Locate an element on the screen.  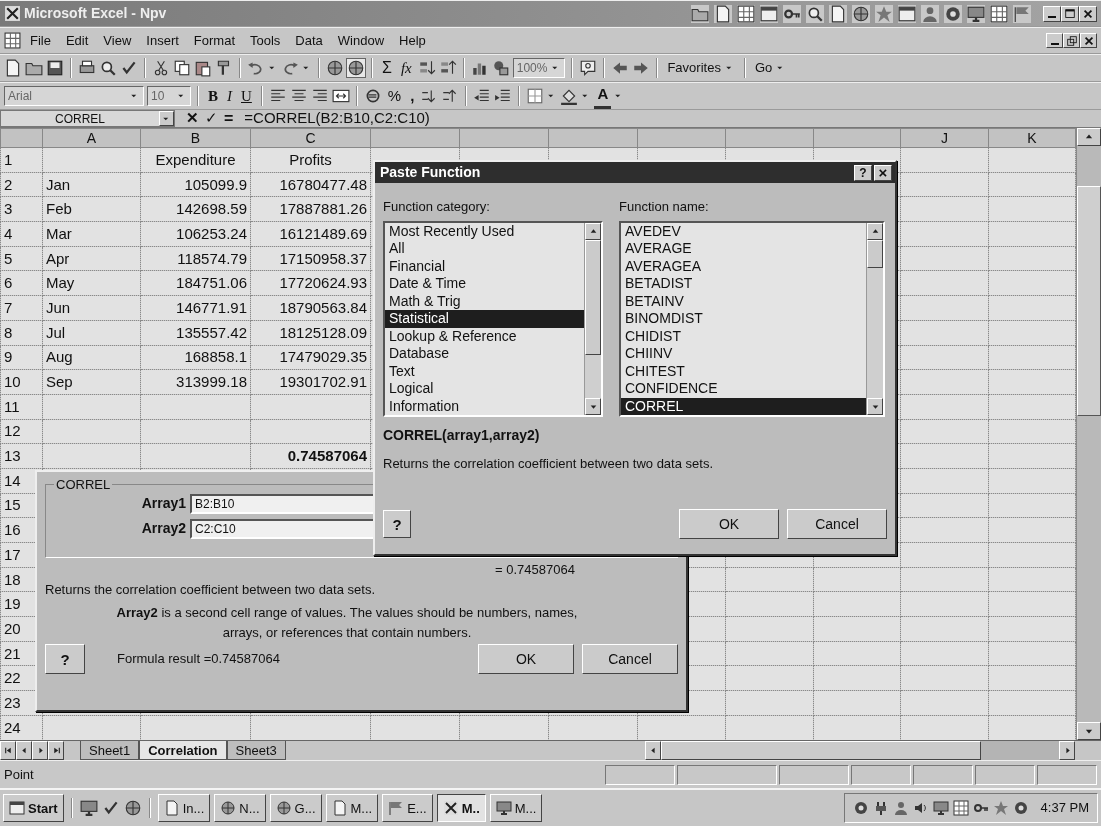
taskbar-button: M.. is located at coordinates (461, 808).